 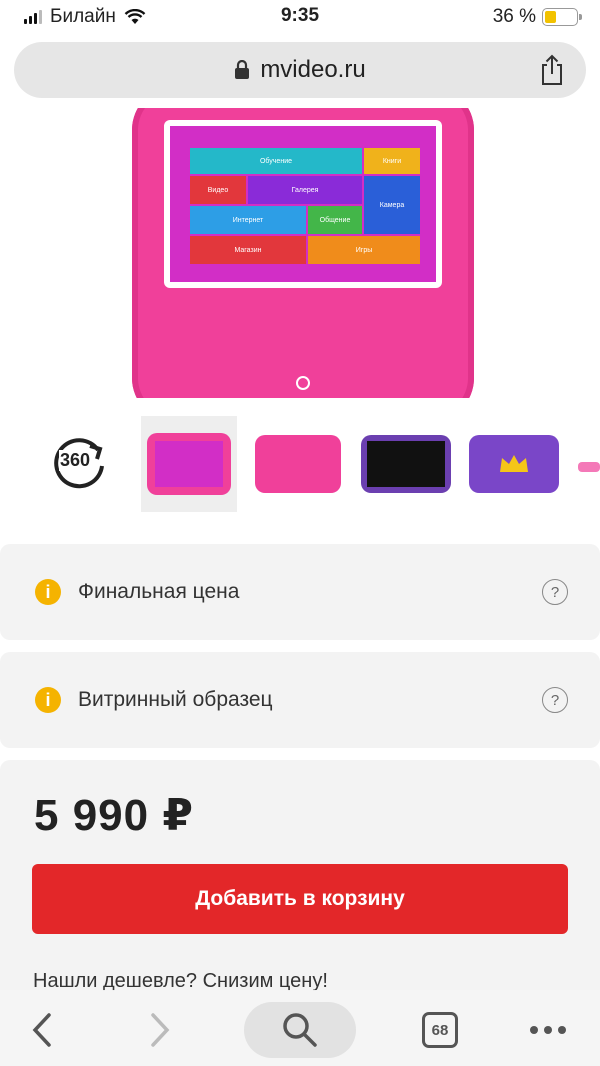 What do you see at coordinates (300, 592) in the screenshot?
I see `info-final-price: i Финальная цена ?` at bounding box center [300, 592].